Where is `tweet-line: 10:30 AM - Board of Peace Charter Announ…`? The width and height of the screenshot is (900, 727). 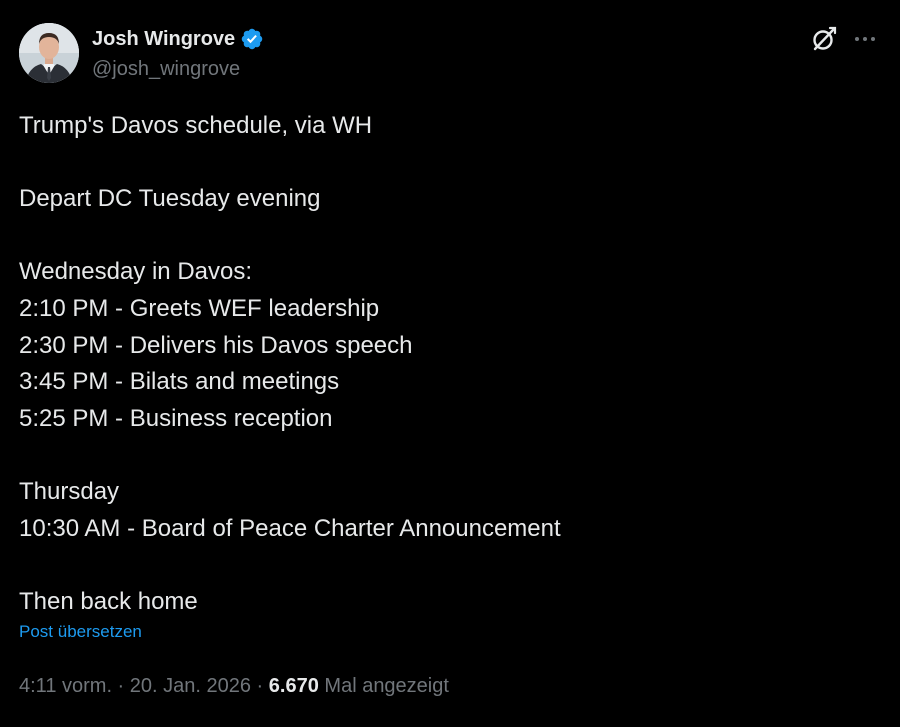
tweet-line: 10:30 AM - Board of Peace Charter Announ… is located at coordinates (290, 528).